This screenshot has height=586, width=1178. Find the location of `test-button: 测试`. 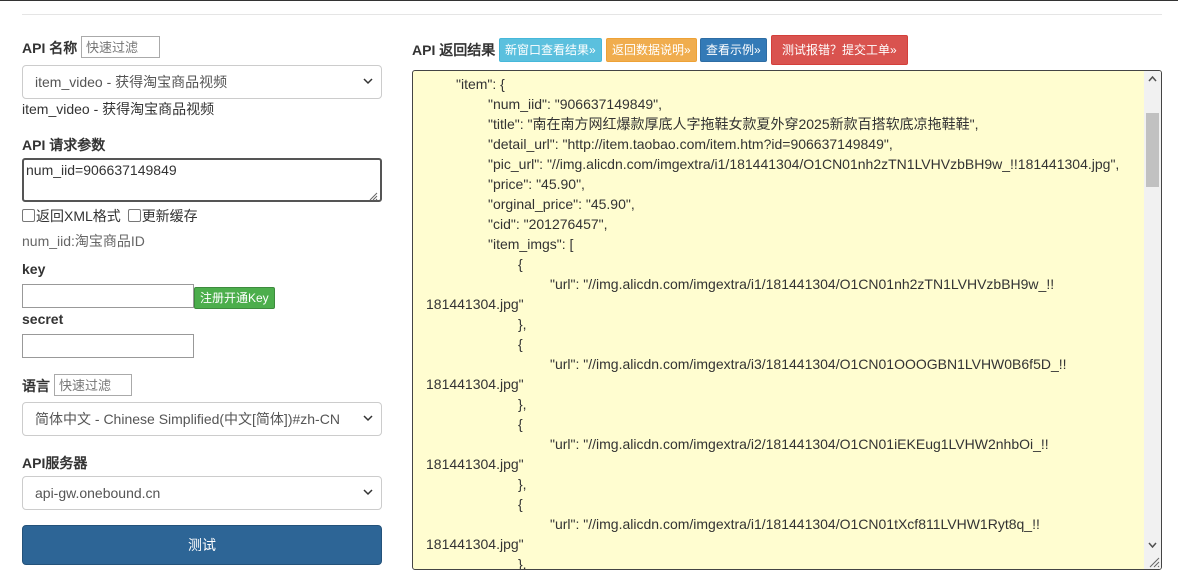

test-button: 测试 is located at coordinates (202, 545).